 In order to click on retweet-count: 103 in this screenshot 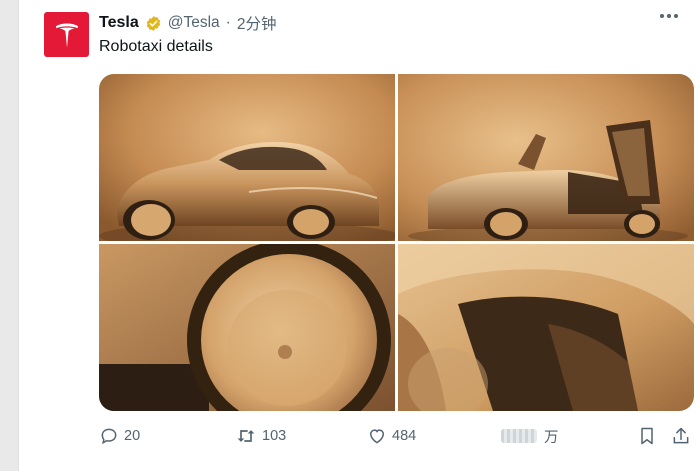, I will do `click(274, 436)`.